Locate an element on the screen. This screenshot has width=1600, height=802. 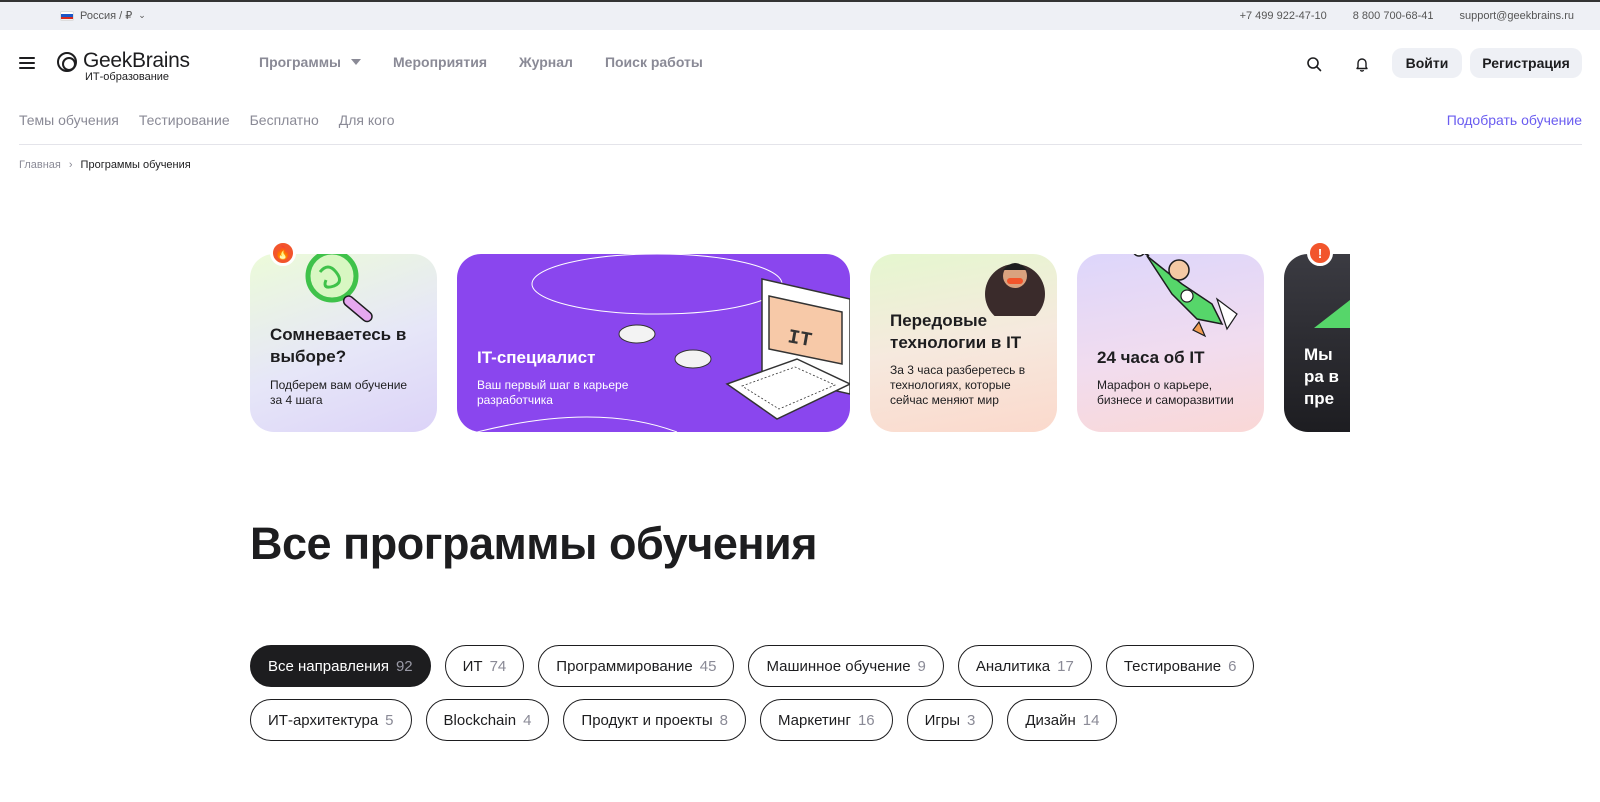
filter-chip-count: 16 is located at coordinates (866, 720).